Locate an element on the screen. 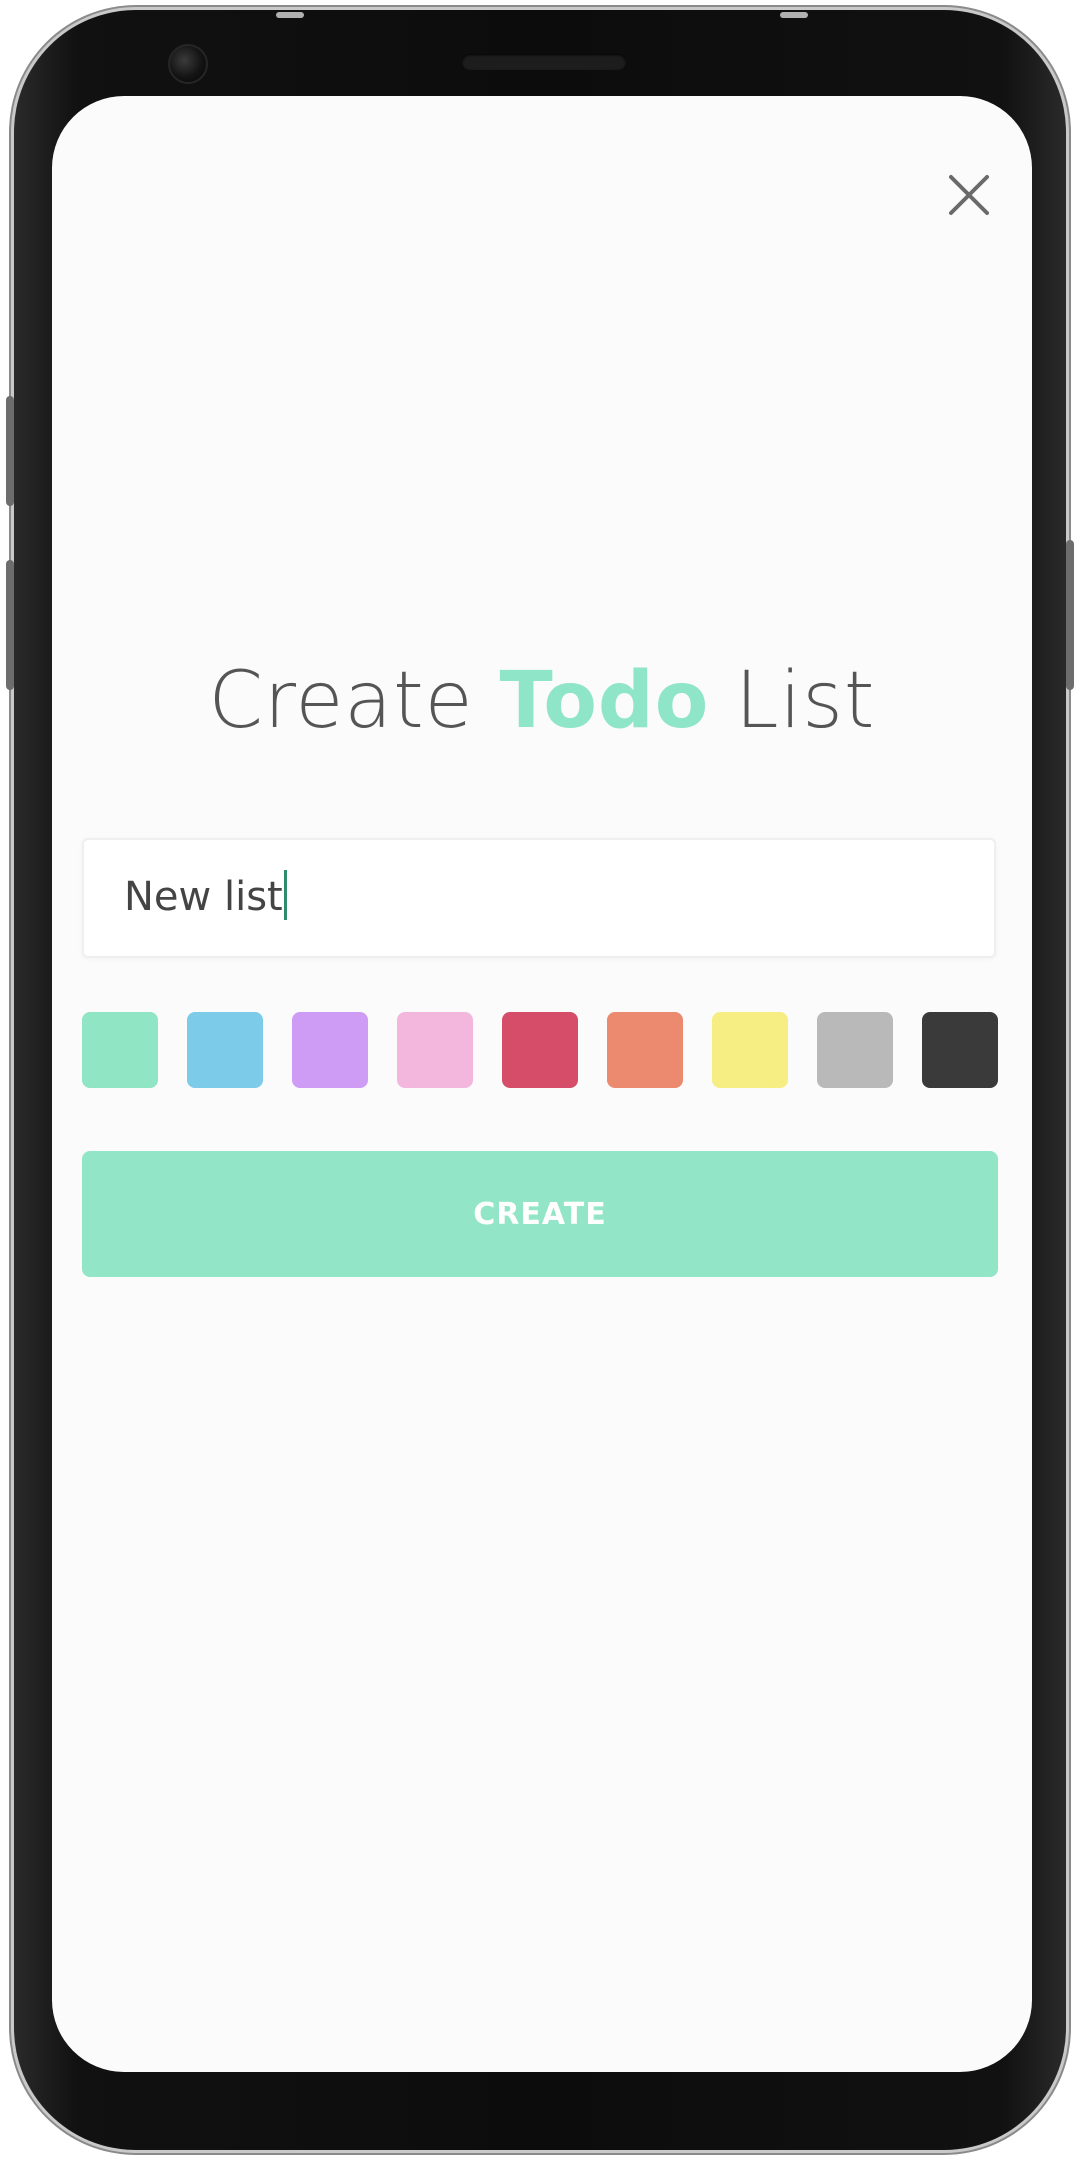 The height and width of the screenshot is (2160, 1080). color-swatch-lavender is located at coordinates (330, 1050).